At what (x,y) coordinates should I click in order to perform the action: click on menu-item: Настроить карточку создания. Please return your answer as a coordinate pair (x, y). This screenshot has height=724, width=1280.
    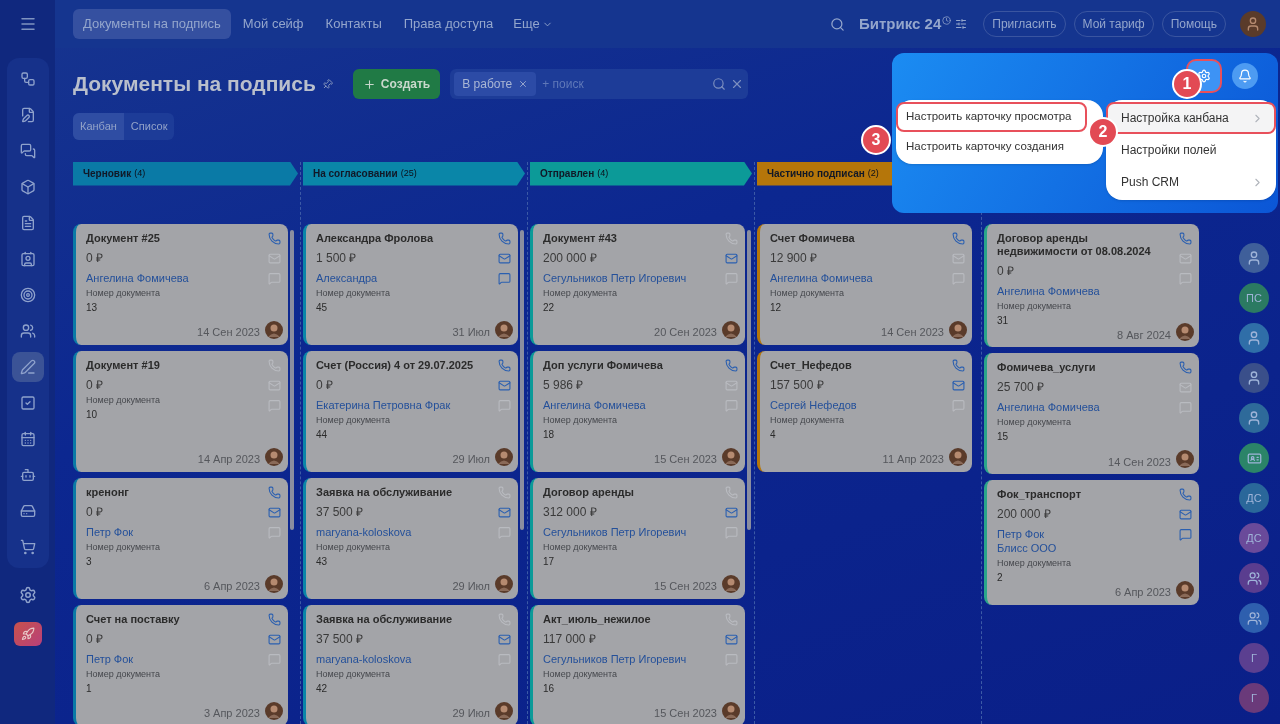
    Looking at the image, I should click on (991, 147).